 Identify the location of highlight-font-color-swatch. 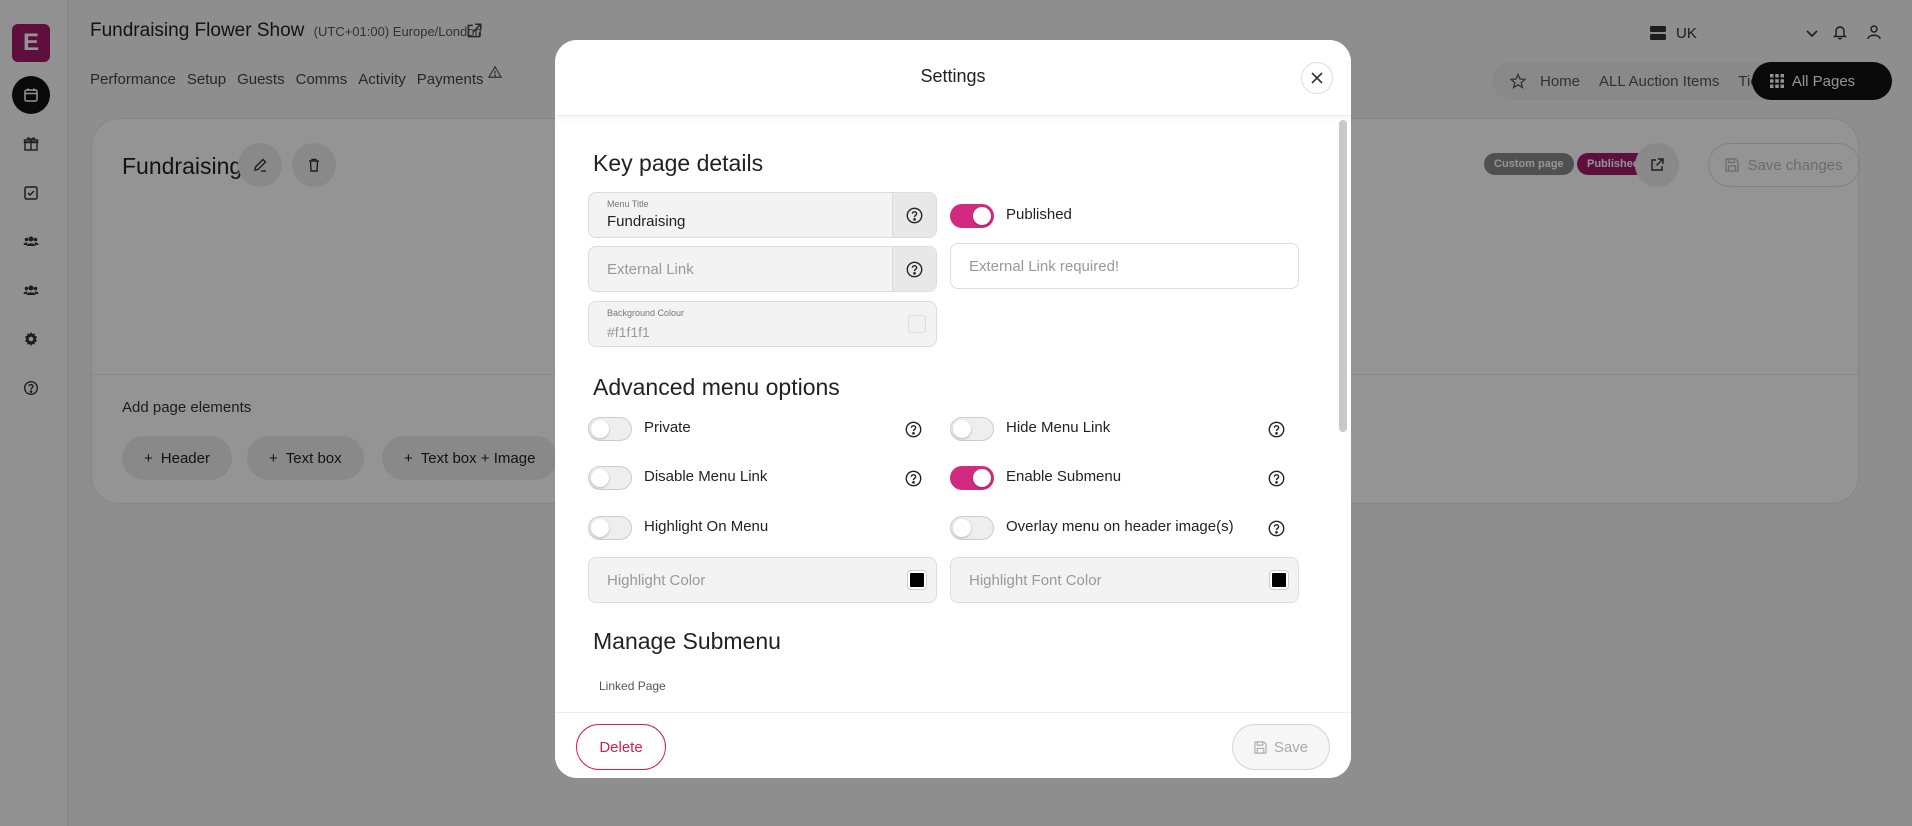
(1279, 580).